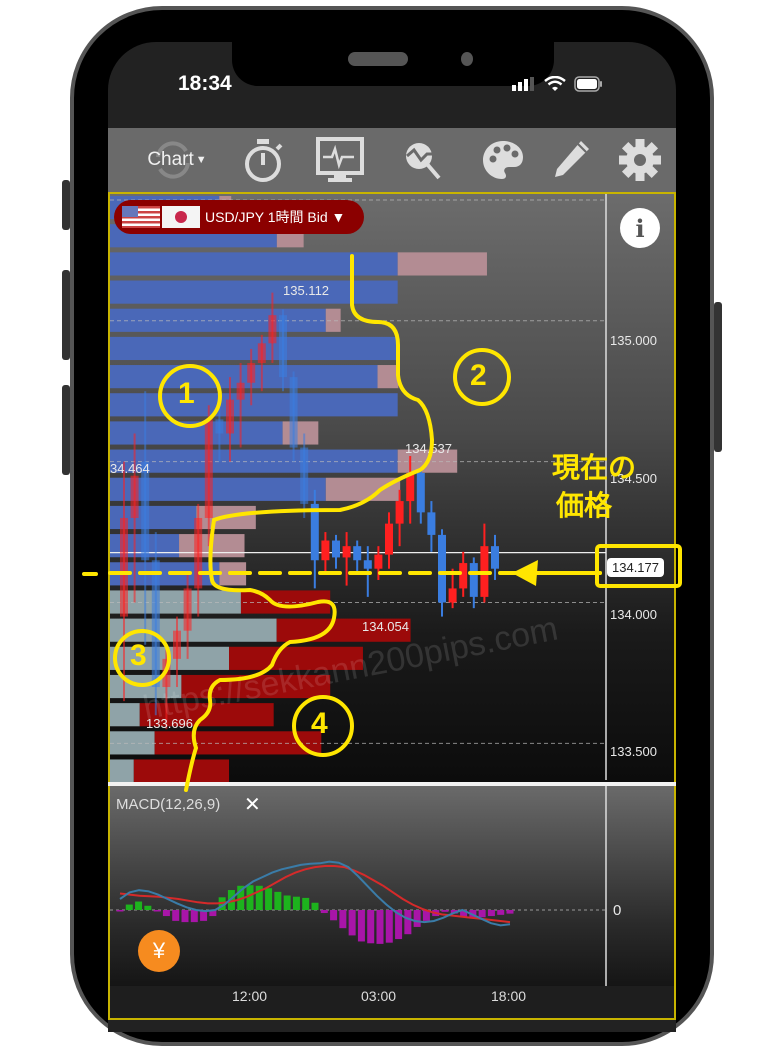 The width and height of the screenshot is (775, 1046). What do you see at coordinates (378, 59) in the screenshot?
I see `speaker` at bounding box center [378, 59].